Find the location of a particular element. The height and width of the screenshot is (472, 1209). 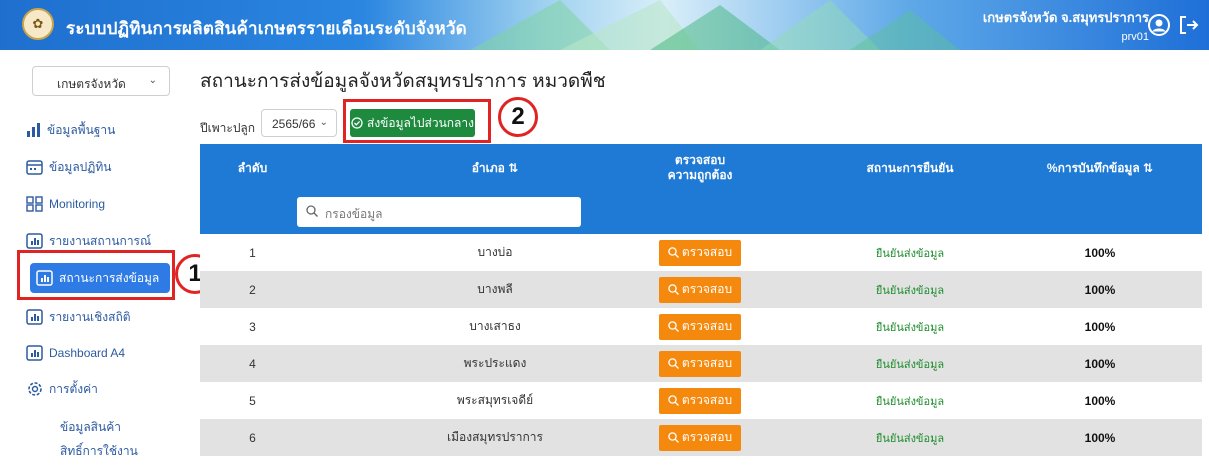

row-district: บางพลี is located at coordinates (495, 289).